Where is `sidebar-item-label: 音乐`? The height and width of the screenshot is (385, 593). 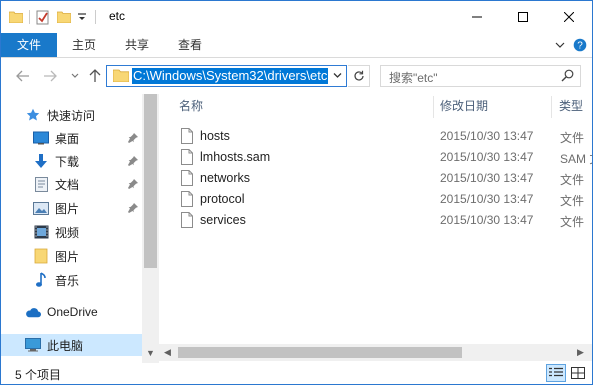
sidebar-item-label: 音乐 is located at coordinates (67, 280).